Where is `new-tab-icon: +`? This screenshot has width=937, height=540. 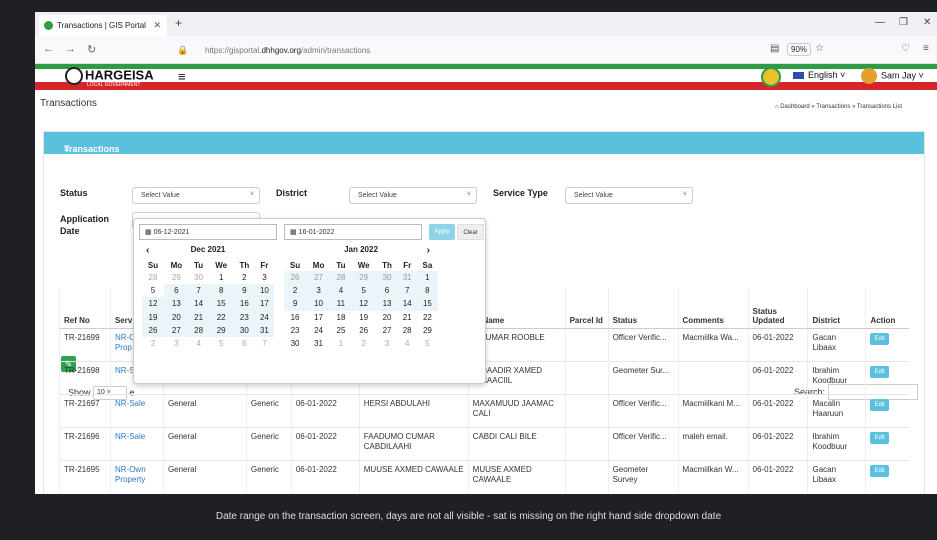 new-tab-icon: + is located at coordinates (178, 23).